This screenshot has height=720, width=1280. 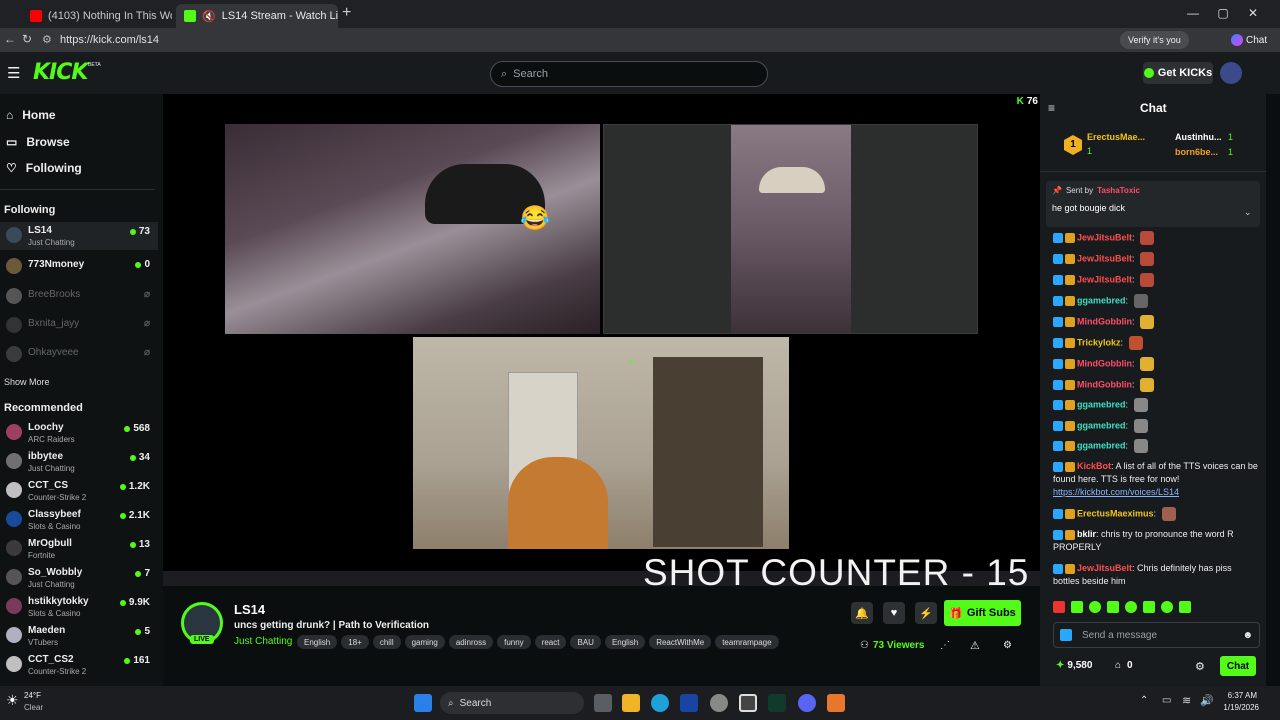 I want to click on search-input: ⌕ Search, so click(x=629, y=74).